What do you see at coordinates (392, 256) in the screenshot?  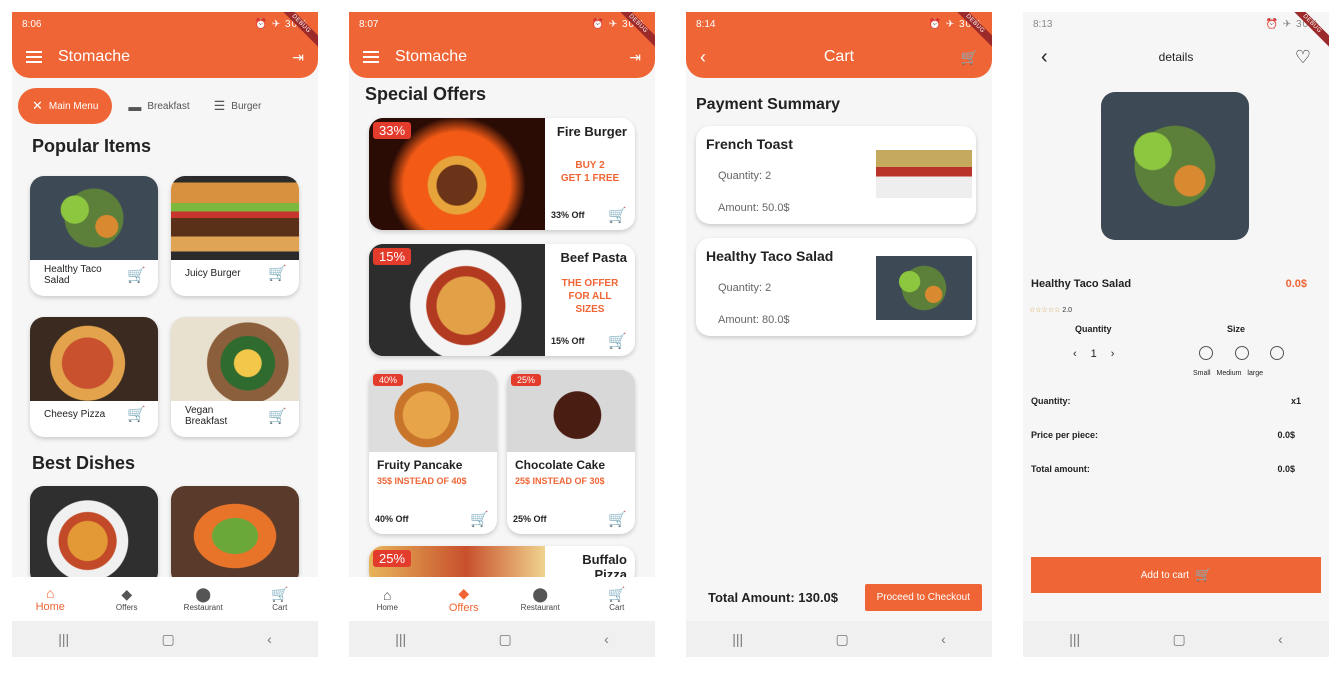 I see `discount-badge: 15%` at bounding box center [392, 256].